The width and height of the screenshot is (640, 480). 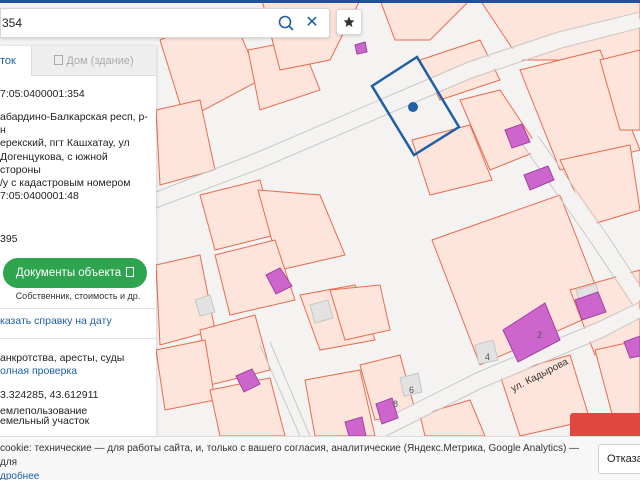 I want to click on bankruptcy-label: анкротства, аресты, суды, so click(x=62, y=358).